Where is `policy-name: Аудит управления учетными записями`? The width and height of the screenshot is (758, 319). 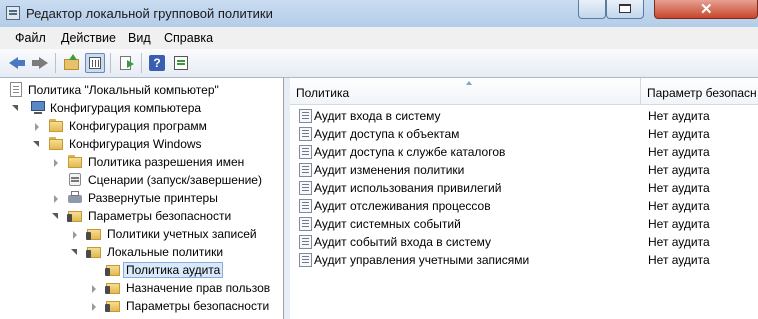
policy-name: Аудит управления учетными записями is located at coordinates (422, 260).